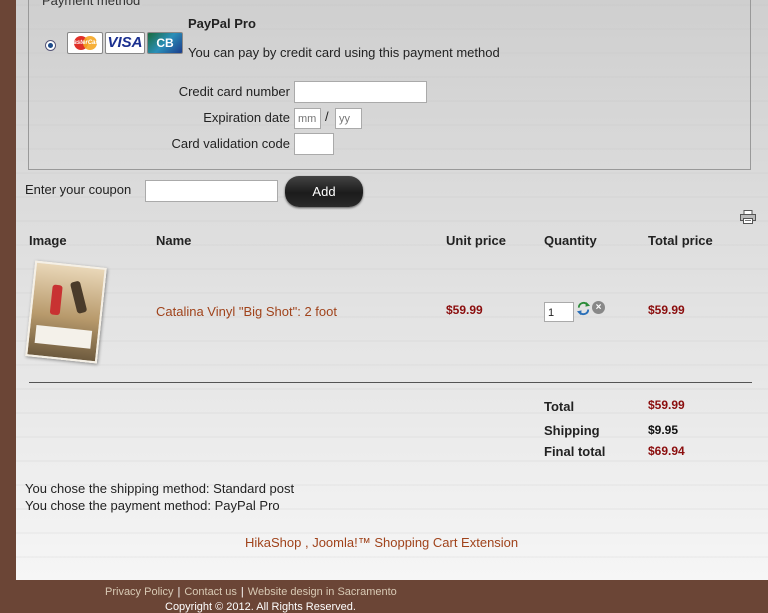 Image resolution: width=768 pixels, height=613 pixels. I want to click on expiration-label: Expiration date, so click(246, 117).